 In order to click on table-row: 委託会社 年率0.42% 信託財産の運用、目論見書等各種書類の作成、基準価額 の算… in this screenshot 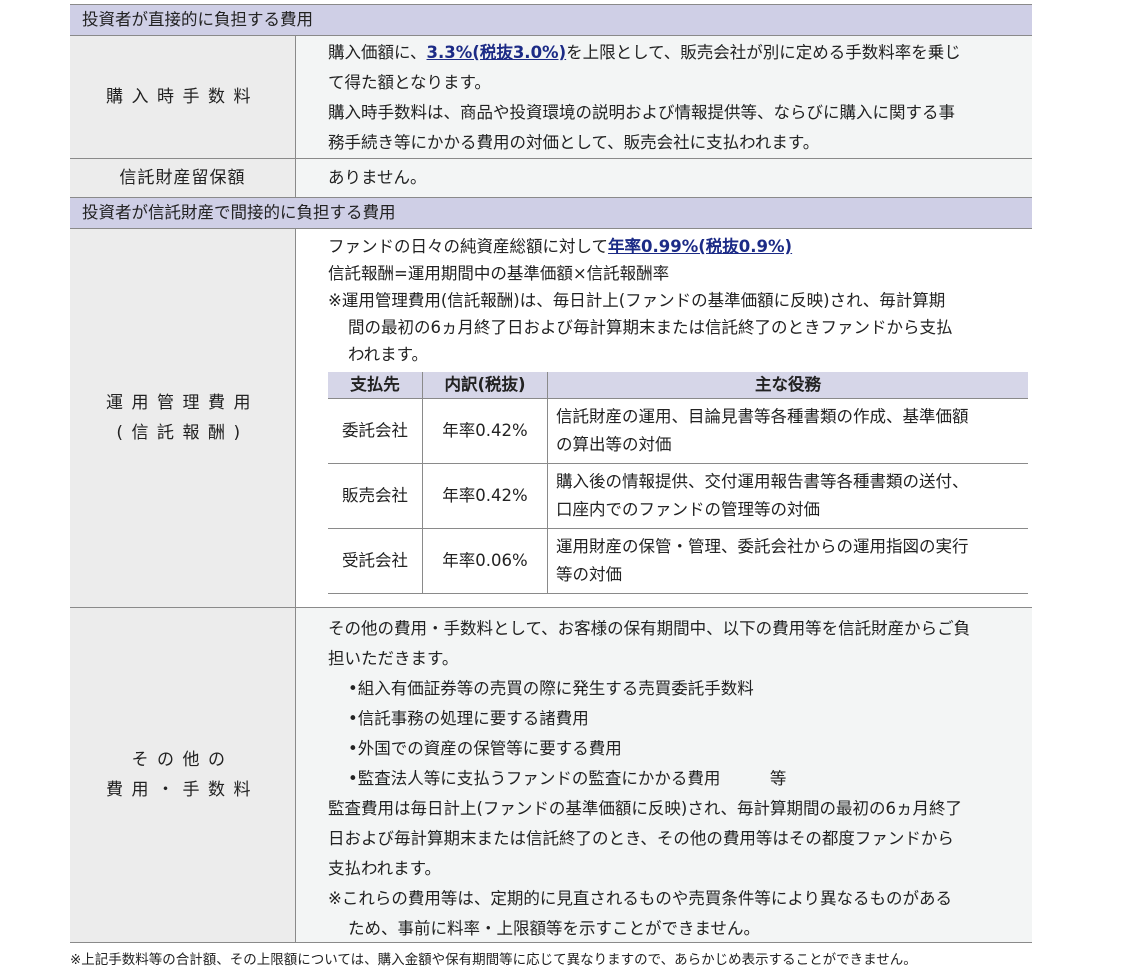, I will do `click(678, 431)`.